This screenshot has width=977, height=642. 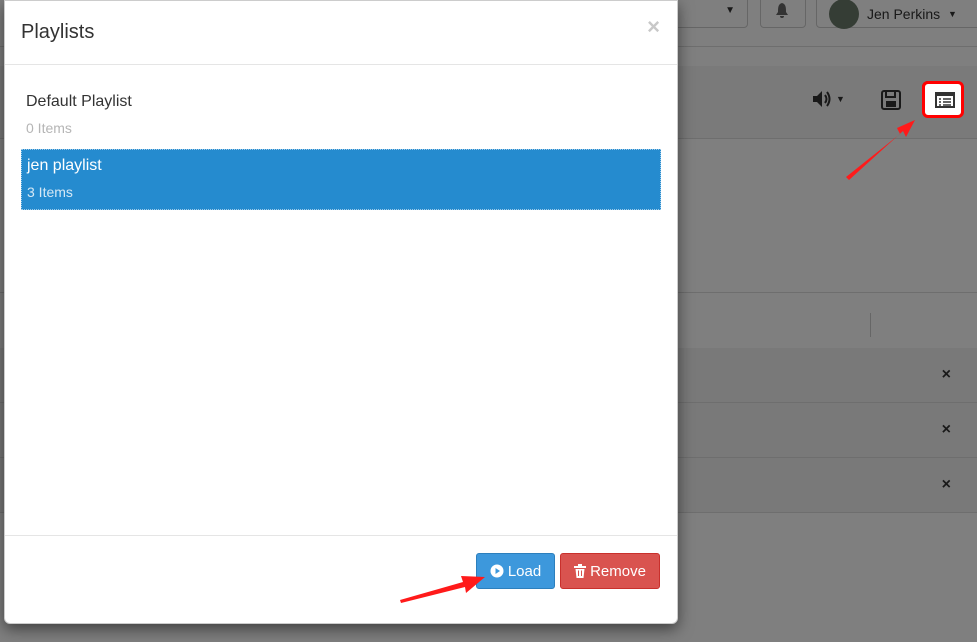 What do you see at coordinates (442, 589) in the screenshot?
I see `arrow-to-load-button` at bounding box center [442, 589].